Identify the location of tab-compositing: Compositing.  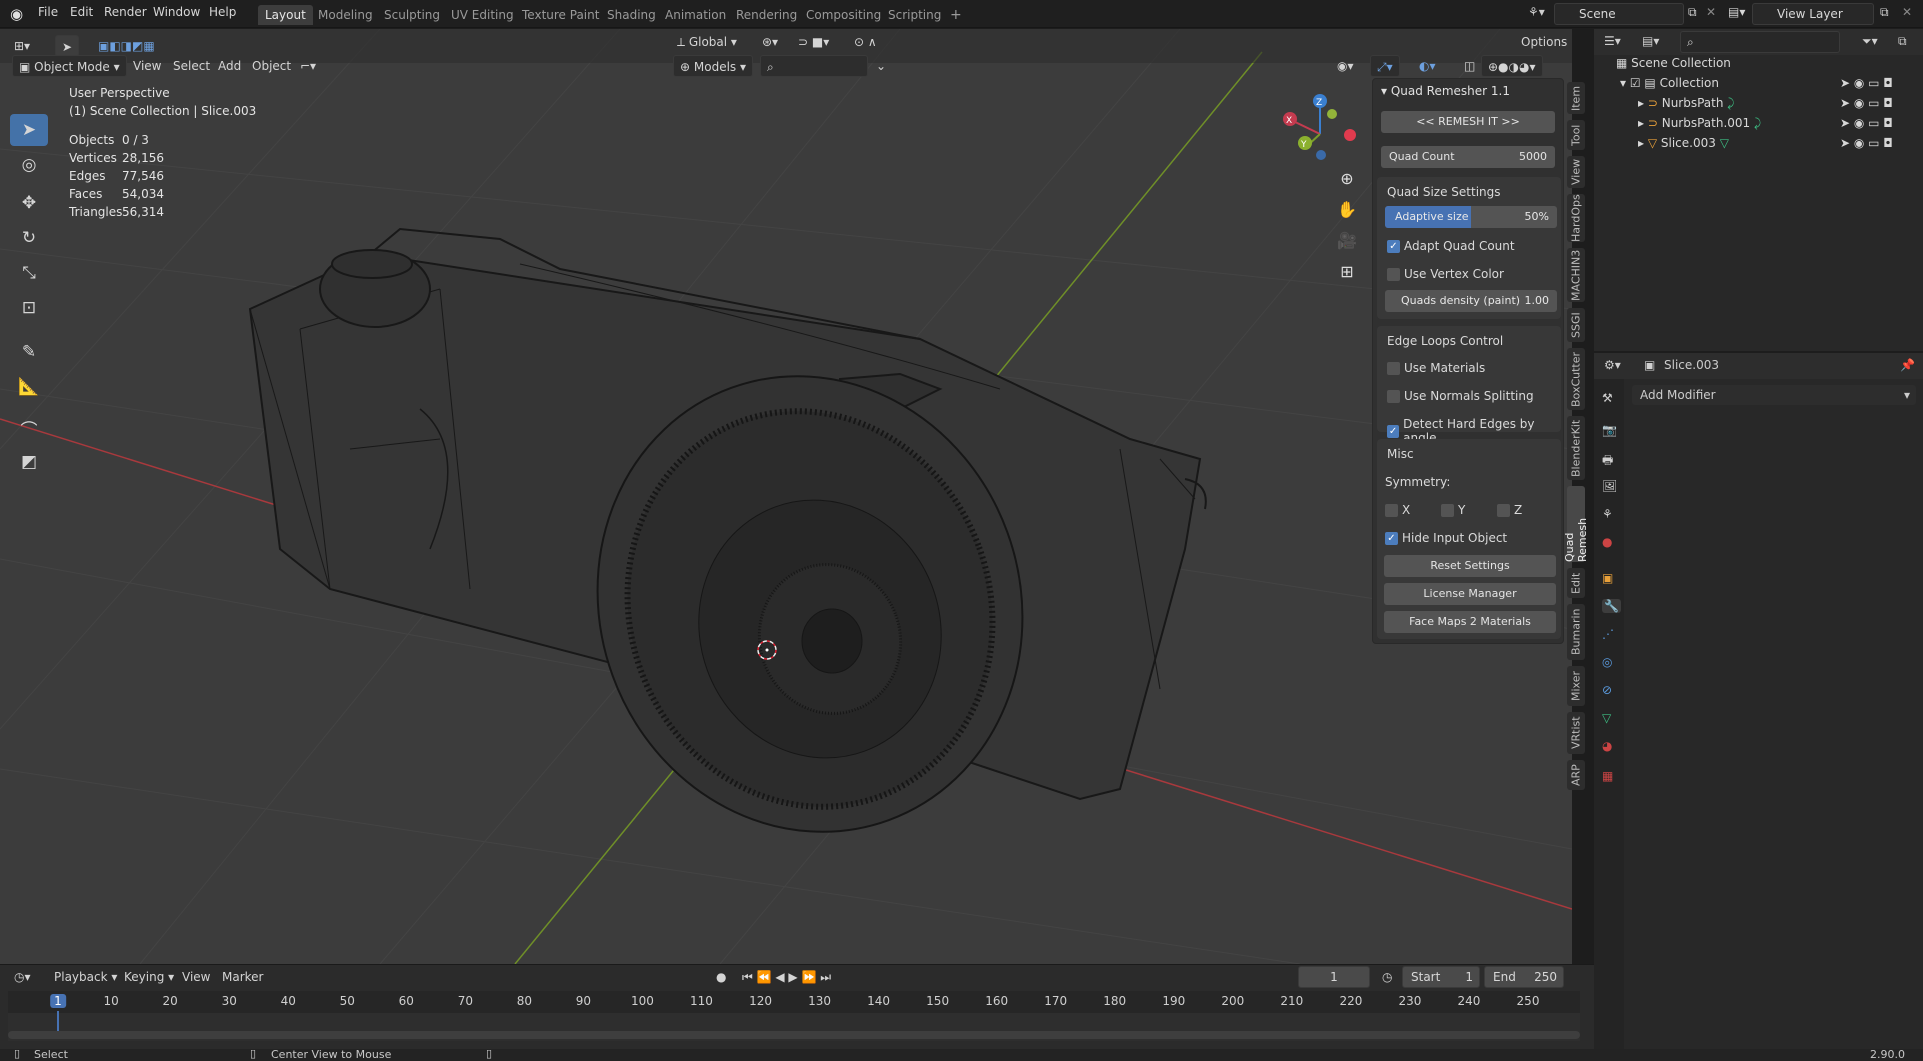
(843, 15).